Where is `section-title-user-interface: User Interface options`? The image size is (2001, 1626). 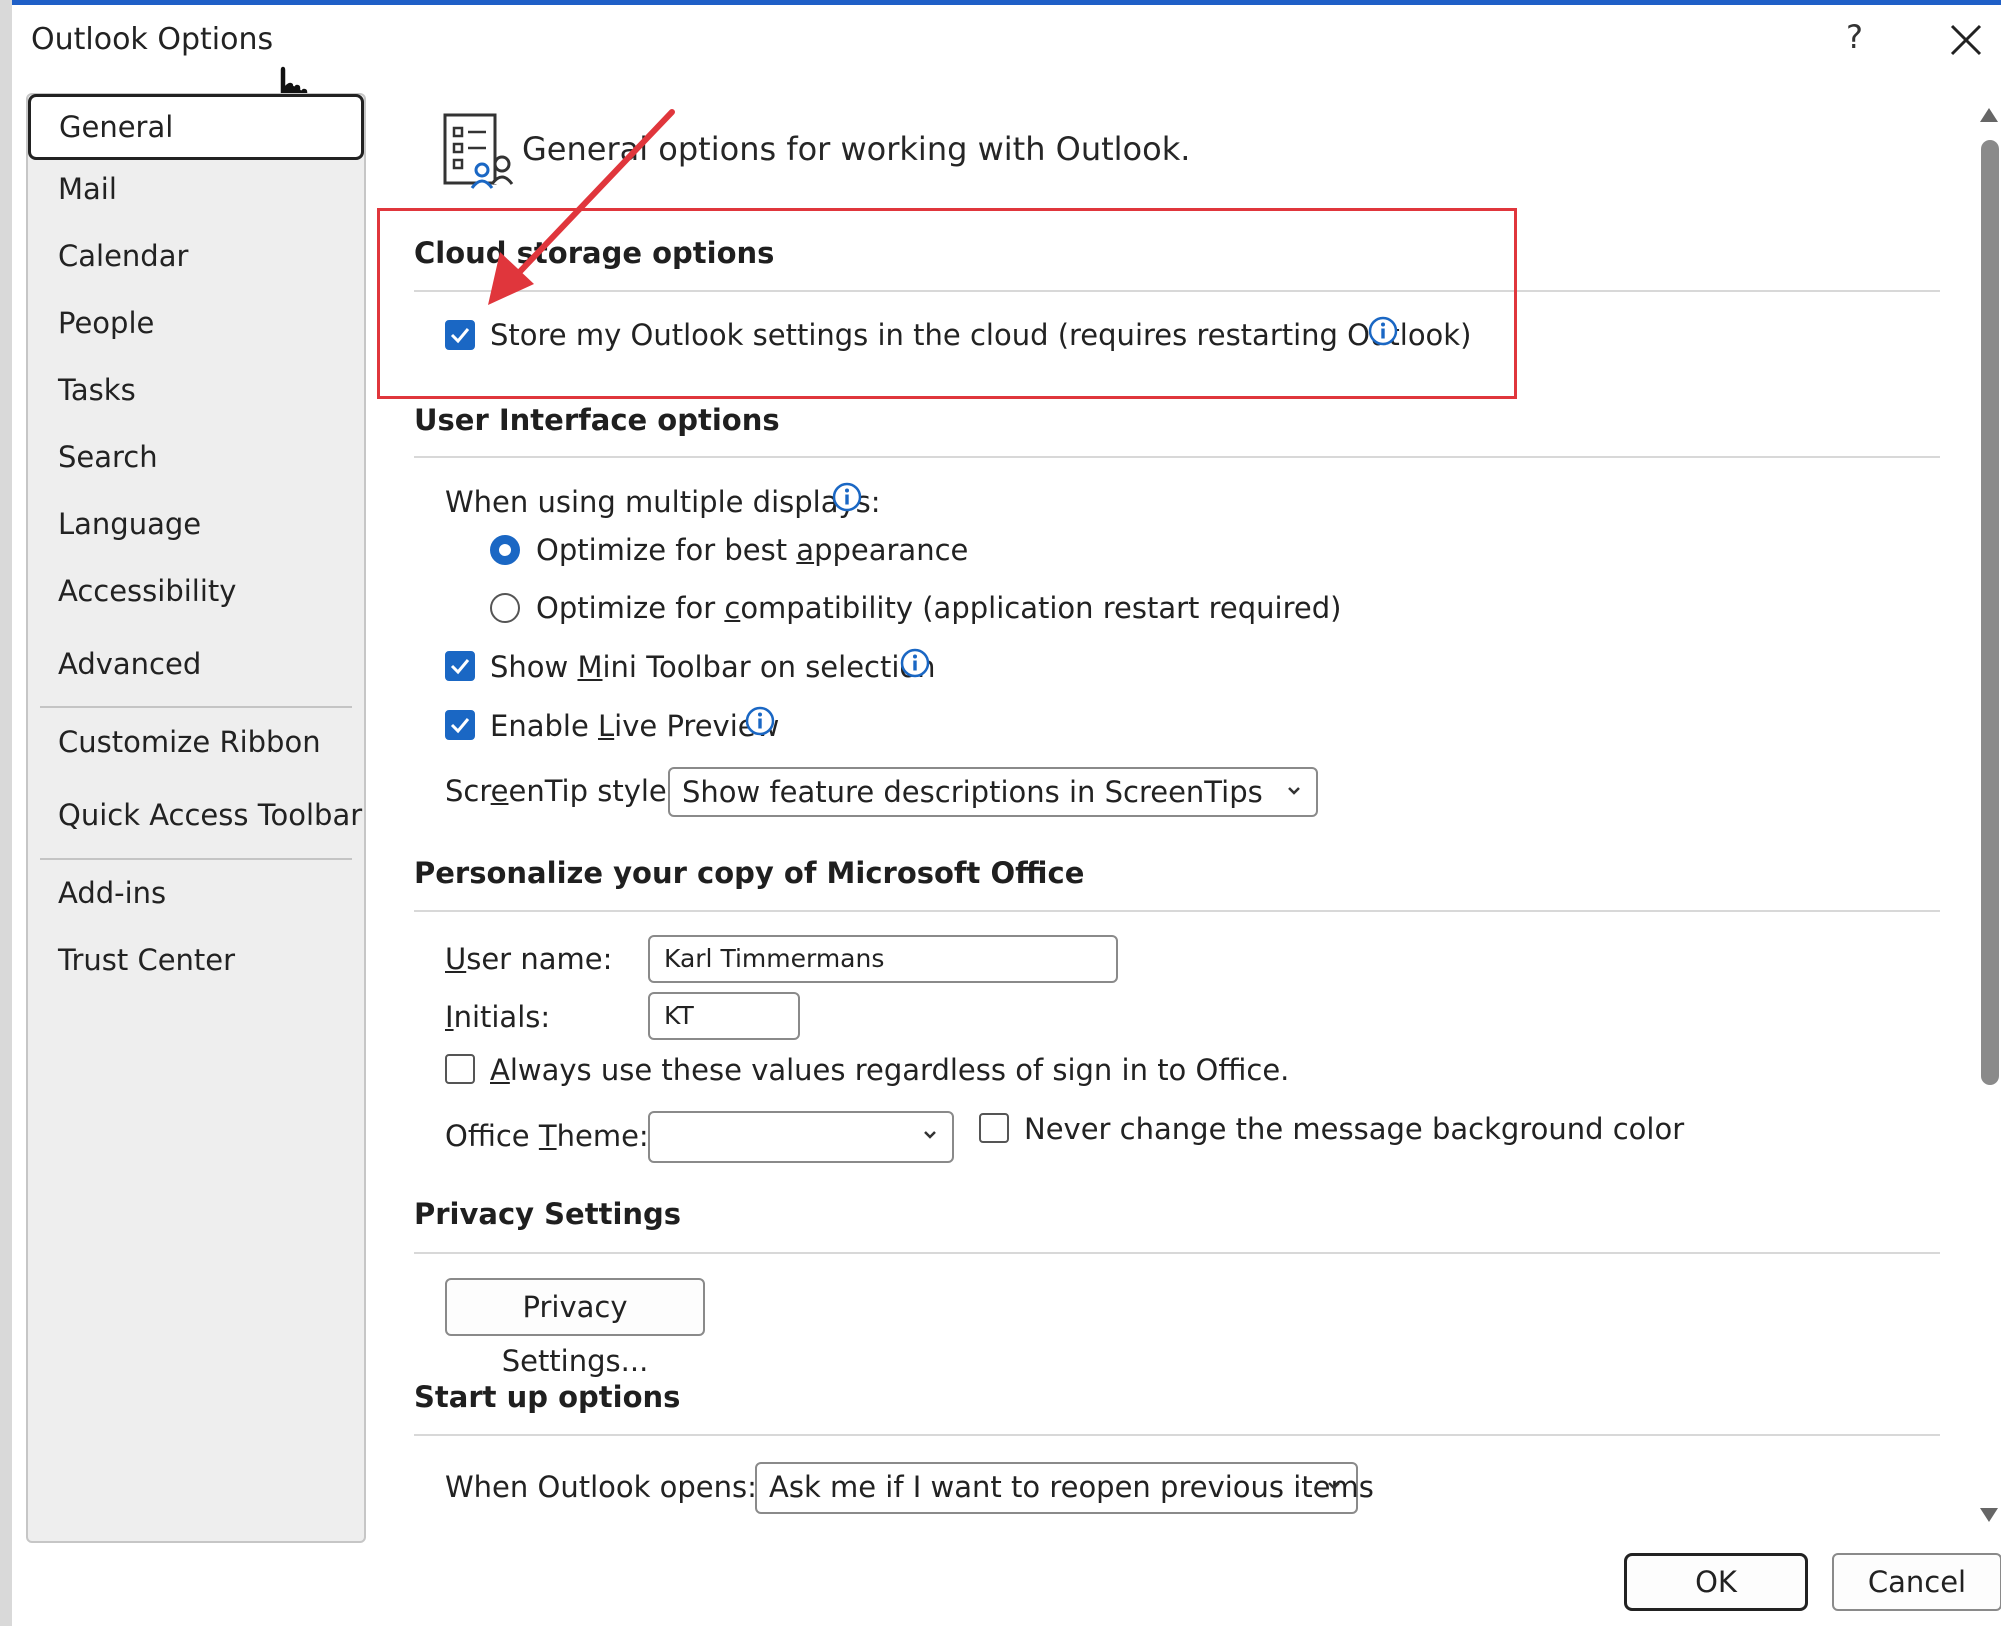 section-title-user-interface: User Interface options is located at coordinates (597, 420).